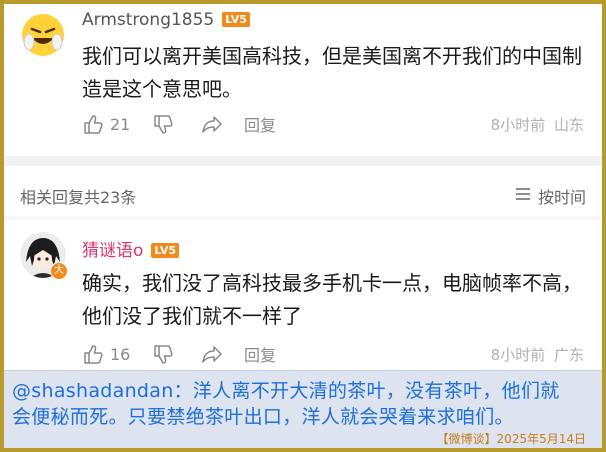 Image resolution: width=606 pixels, height=452 pixels. What do you see at coordinates (112, 251) in the screenshot?
I see `username-text: 猜谜语o` at bounding box center [112, 251].